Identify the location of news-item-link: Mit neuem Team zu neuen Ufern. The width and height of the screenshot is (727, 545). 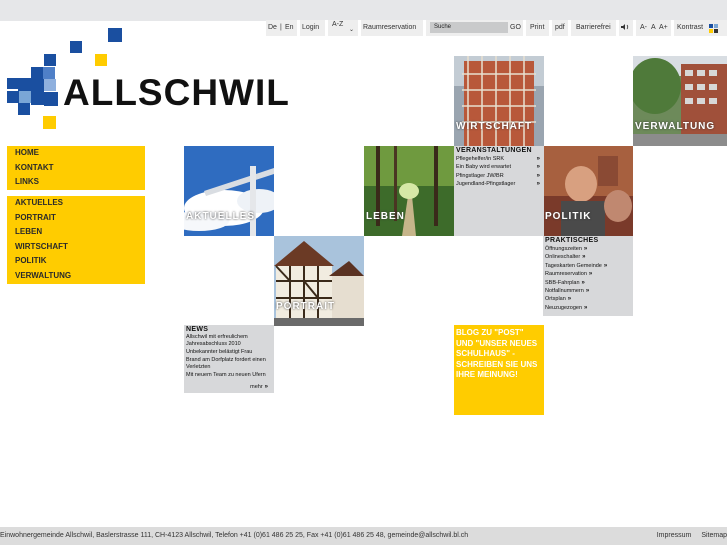
(229, 375).